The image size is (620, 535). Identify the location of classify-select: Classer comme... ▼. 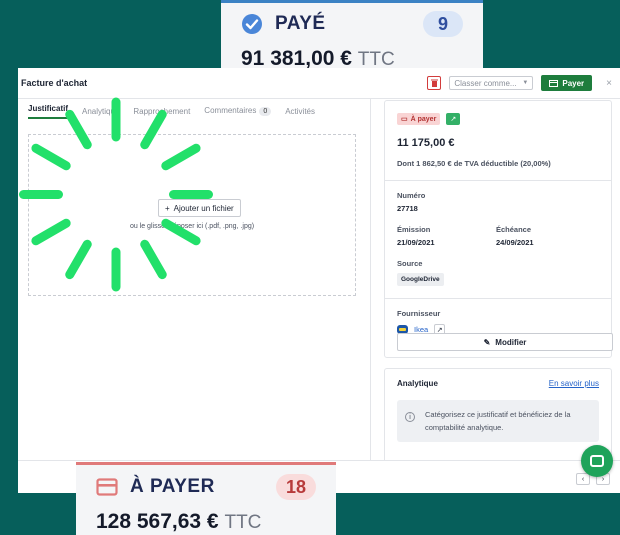
(491, 83).